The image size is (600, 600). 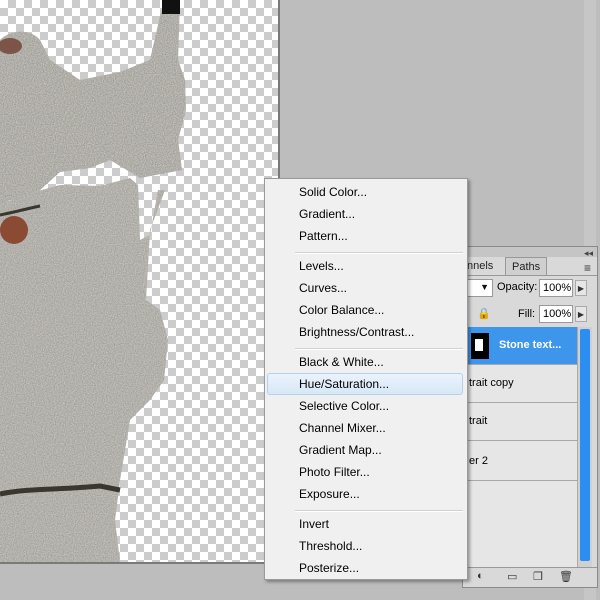 What do you see at coordinates (588, 253) in the screenshot?
I see `collapse-arrows-icon: ◂◂` at bounding box center [588, 253].